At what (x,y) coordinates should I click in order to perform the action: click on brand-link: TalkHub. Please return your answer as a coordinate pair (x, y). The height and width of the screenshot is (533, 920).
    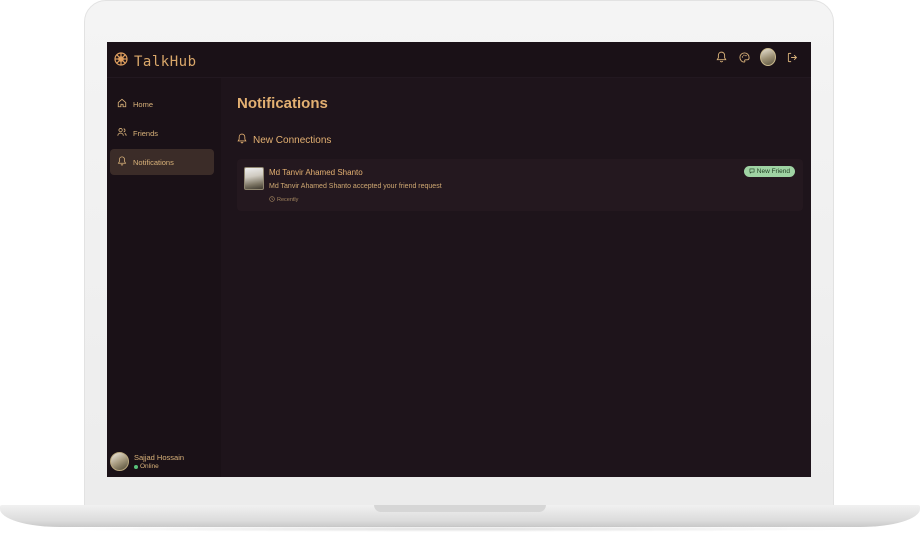
    Looking at the image, I should click on (155, 61).